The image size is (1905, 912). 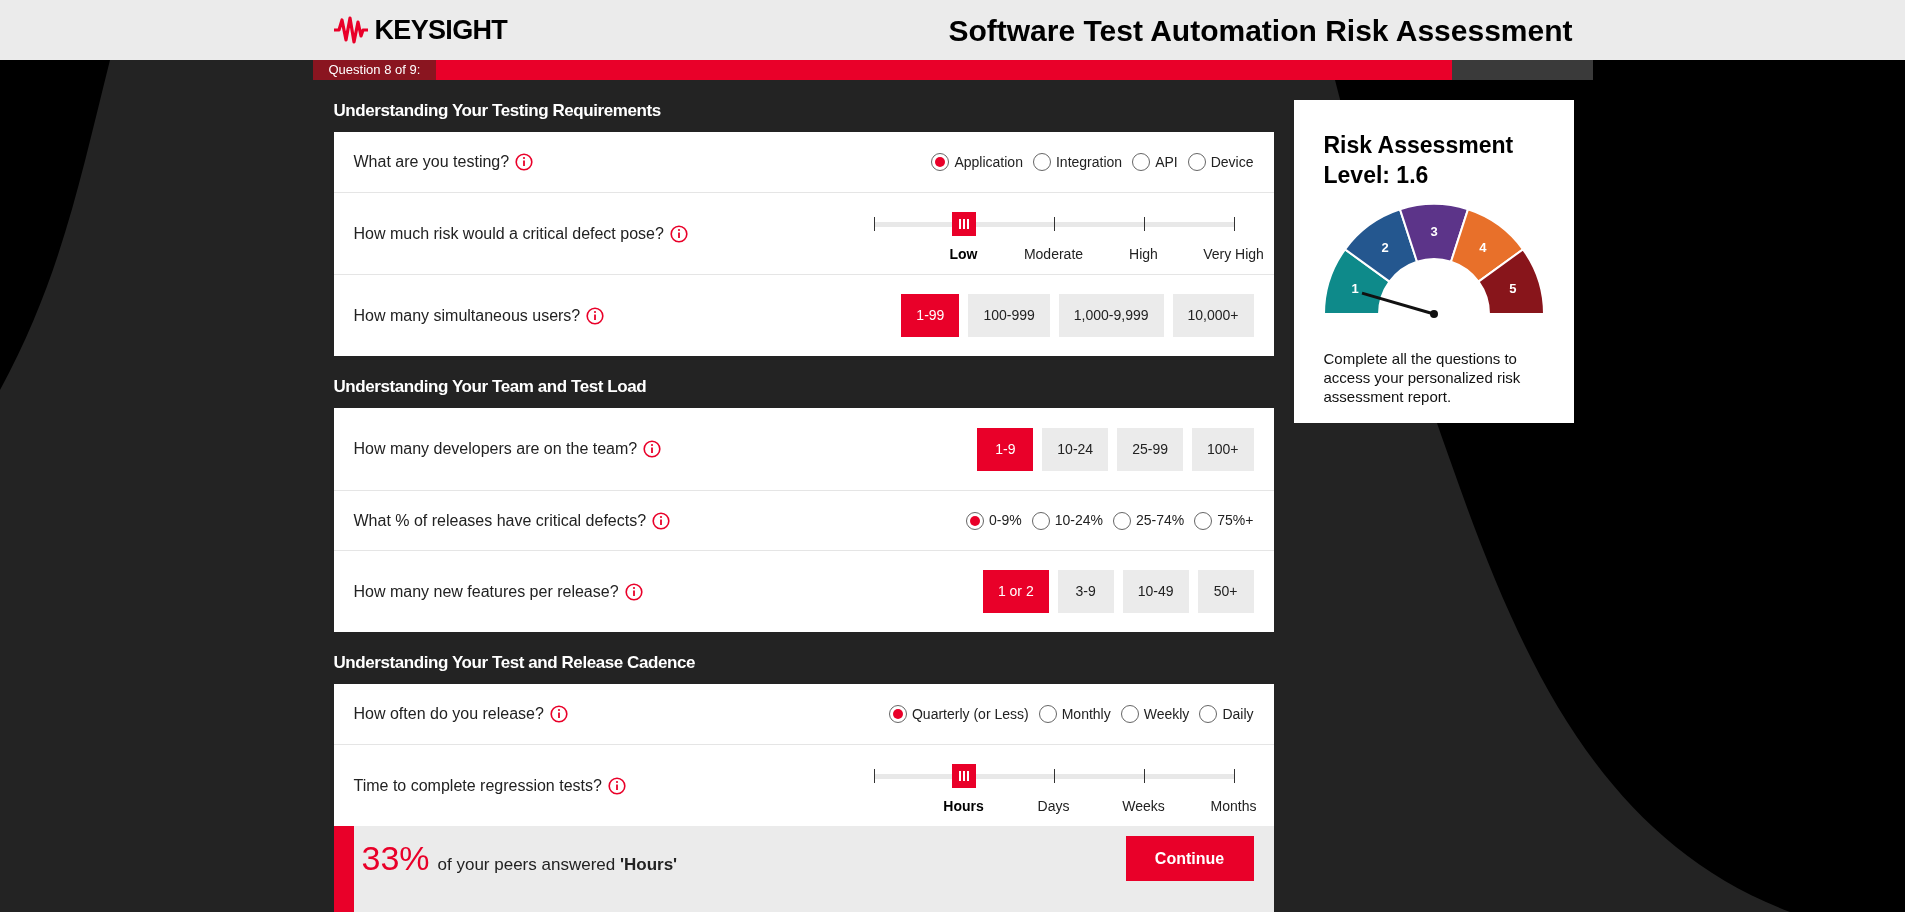 I want to click on slider-label: Low, so click(x=963, y=254).